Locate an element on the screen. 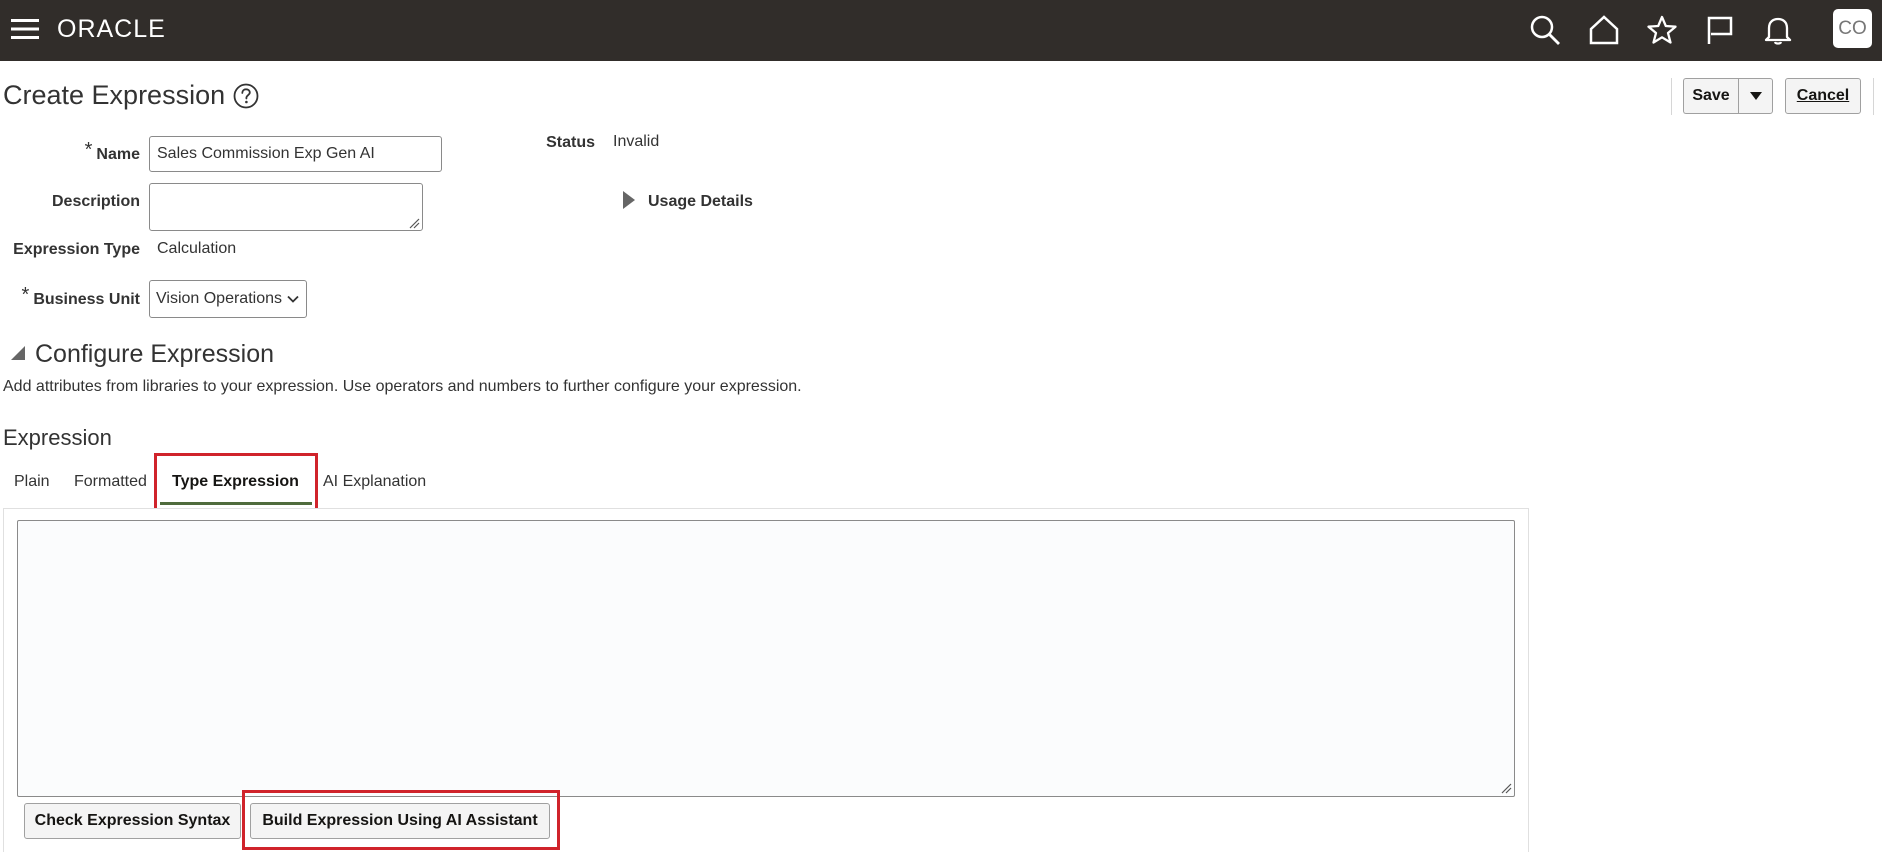  expression-type-value: Calculation is located at coordinates (197, 248).